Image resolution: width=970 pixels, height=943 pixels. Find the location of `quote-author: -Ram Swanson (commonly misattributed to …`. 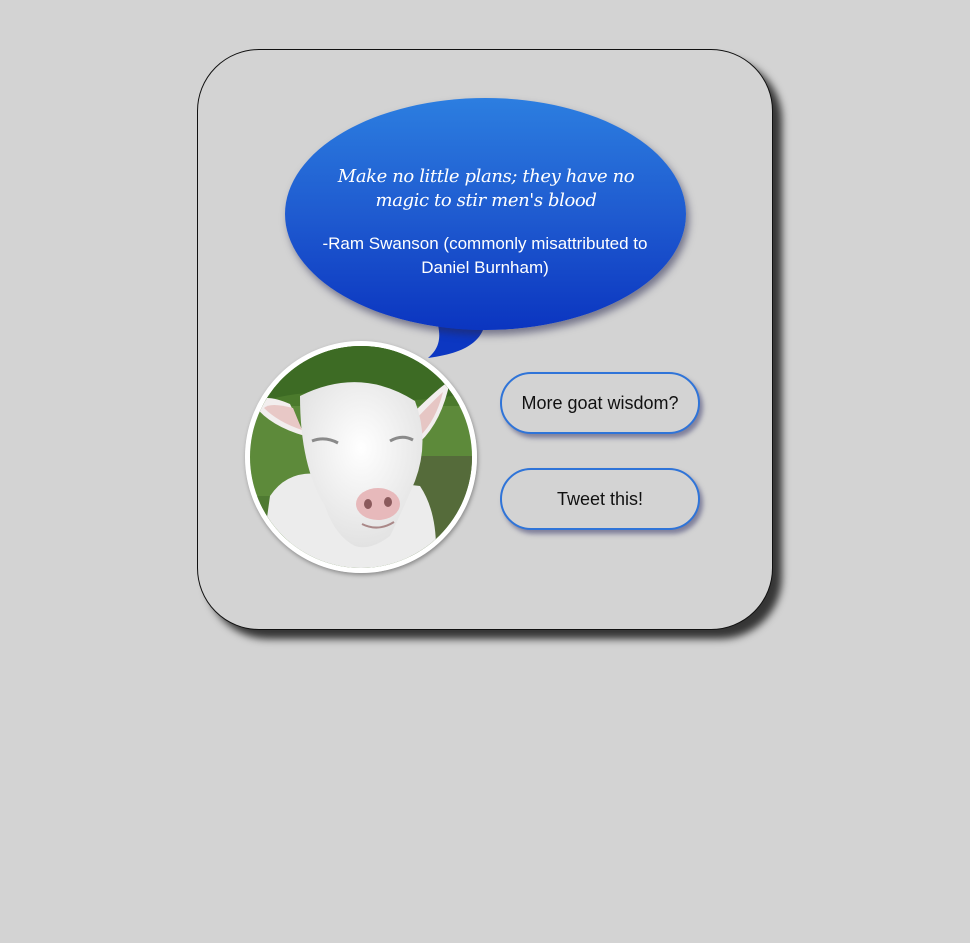

quote-author: -Ram Swanson (commonly misattributed to … is located at coordinates (485, 255).